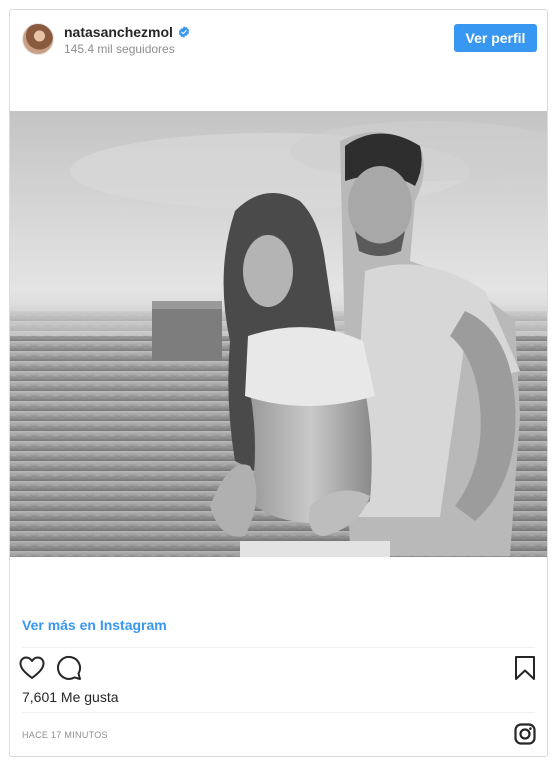 The image size is (559, 766). I want to click on follower-count: 145.4 mil seguidores, so click(119, 49).